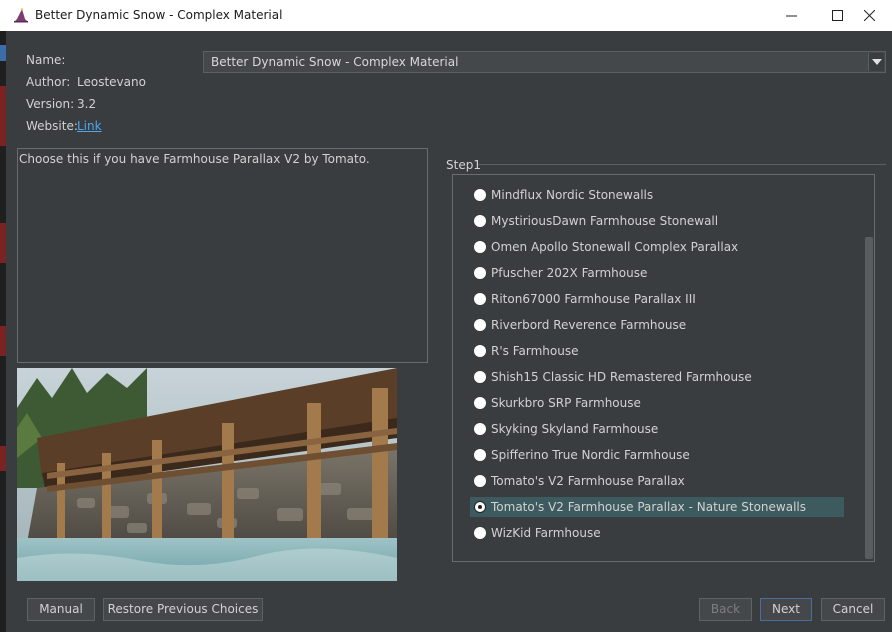 The image size is (892, 632). What do you see at coordinates (535, 351) in the screenshot?
I see `option-label: R's Farmhouse` at bounding box center [535, 351].